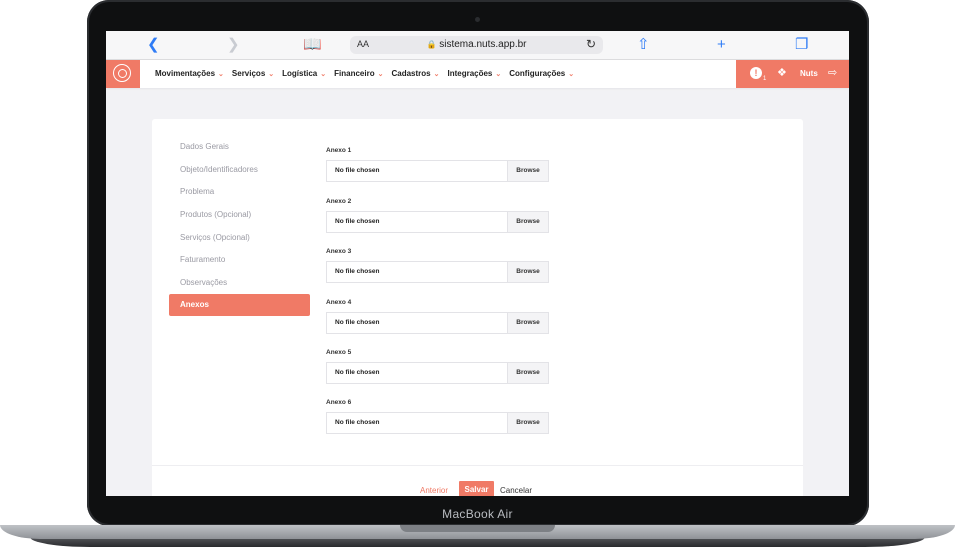 This screenshot has height=549, width=955. What do you see at coordinates (215, 237) in the screenshot?
I see `sidebar-item-servicos: Serviços (Opcional)` at bounding box center [215, 237].